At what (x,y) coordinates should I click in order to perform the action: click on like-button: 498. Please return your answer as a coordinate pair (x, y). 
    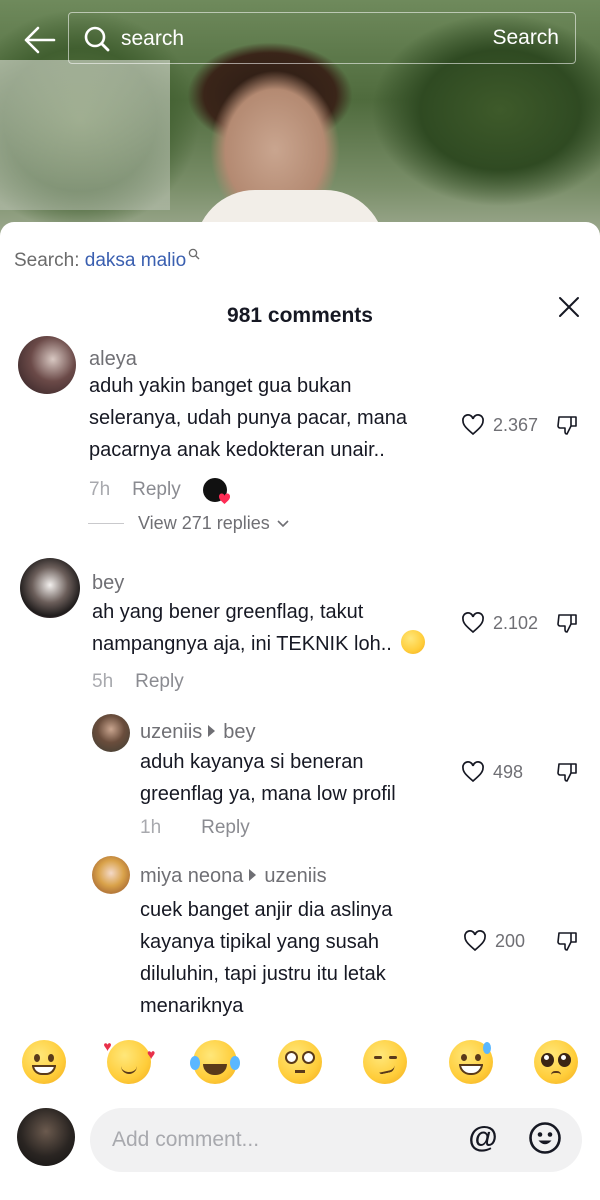
    Looking at the image, I should click on (492, 772).